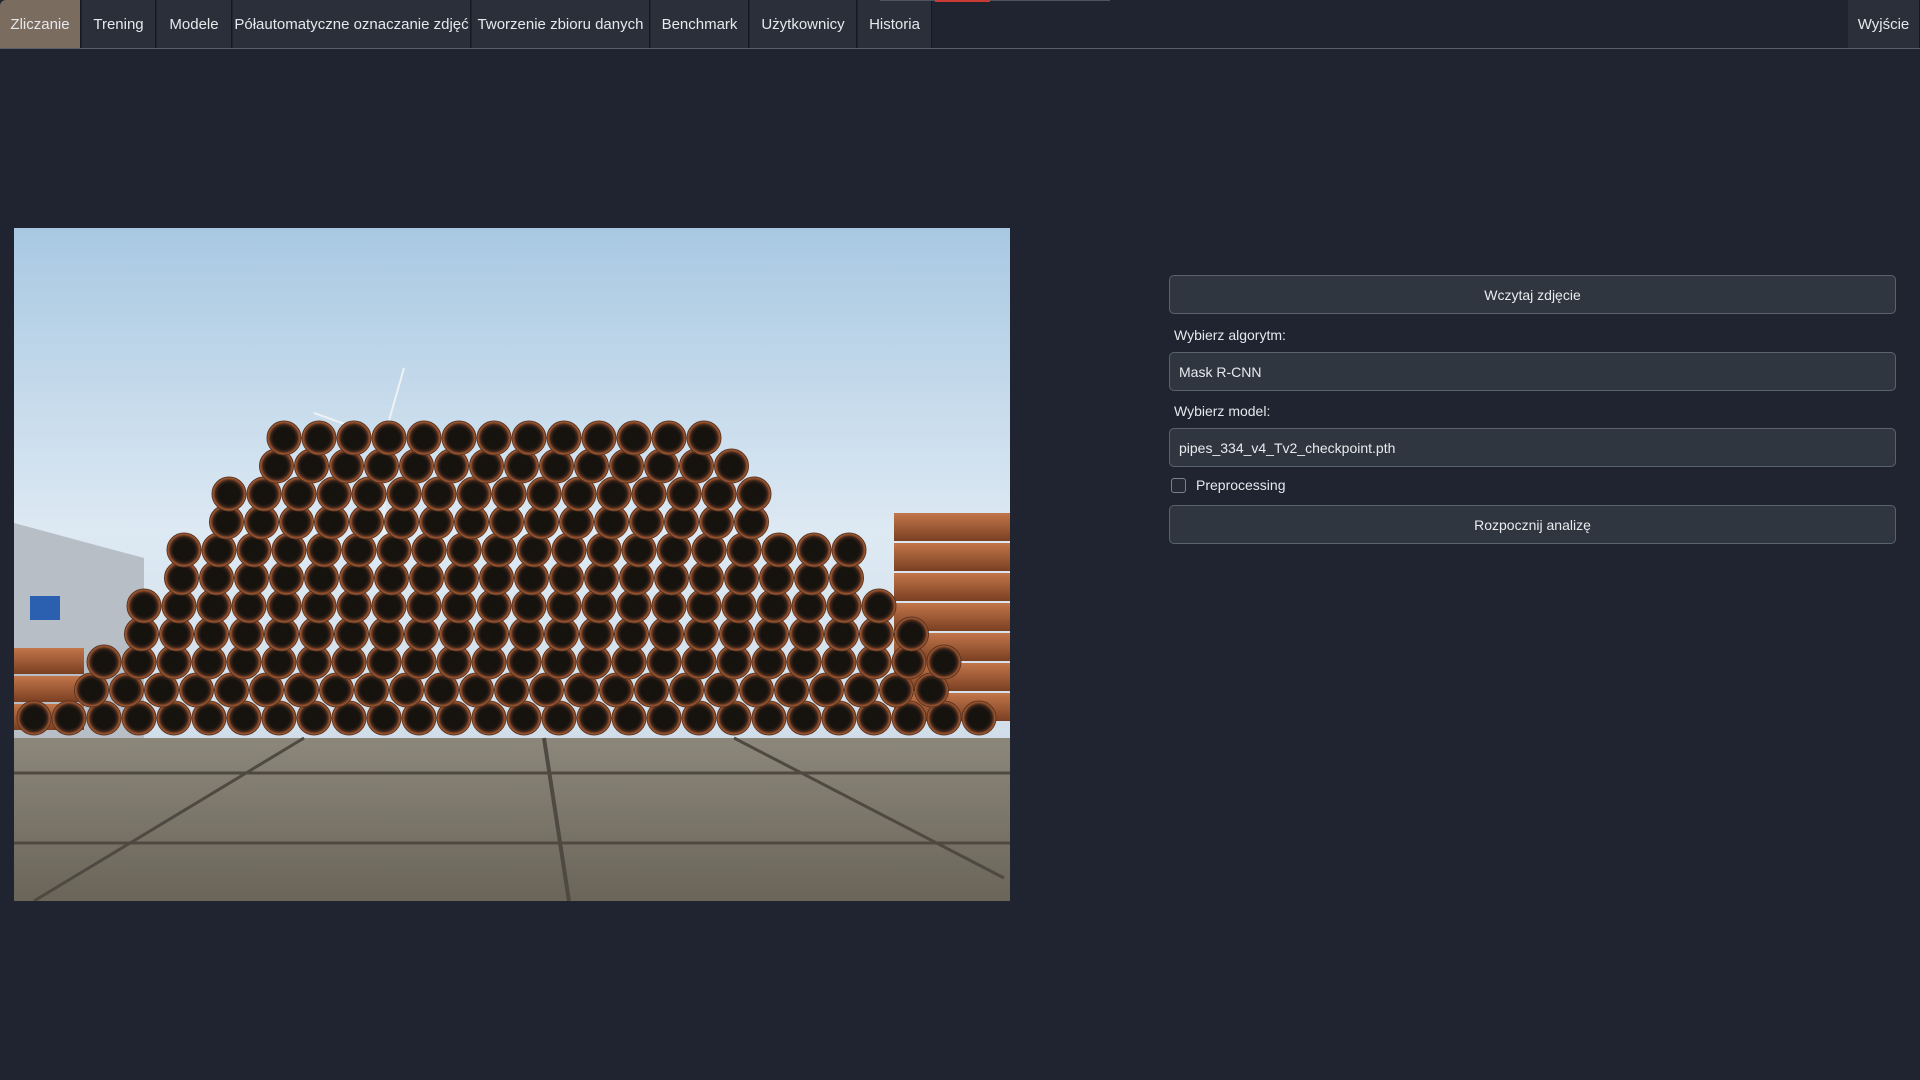 This screenshot has width=1920, height=1080. I want to click on preprocessing-checkbox, so click(1178, 485).